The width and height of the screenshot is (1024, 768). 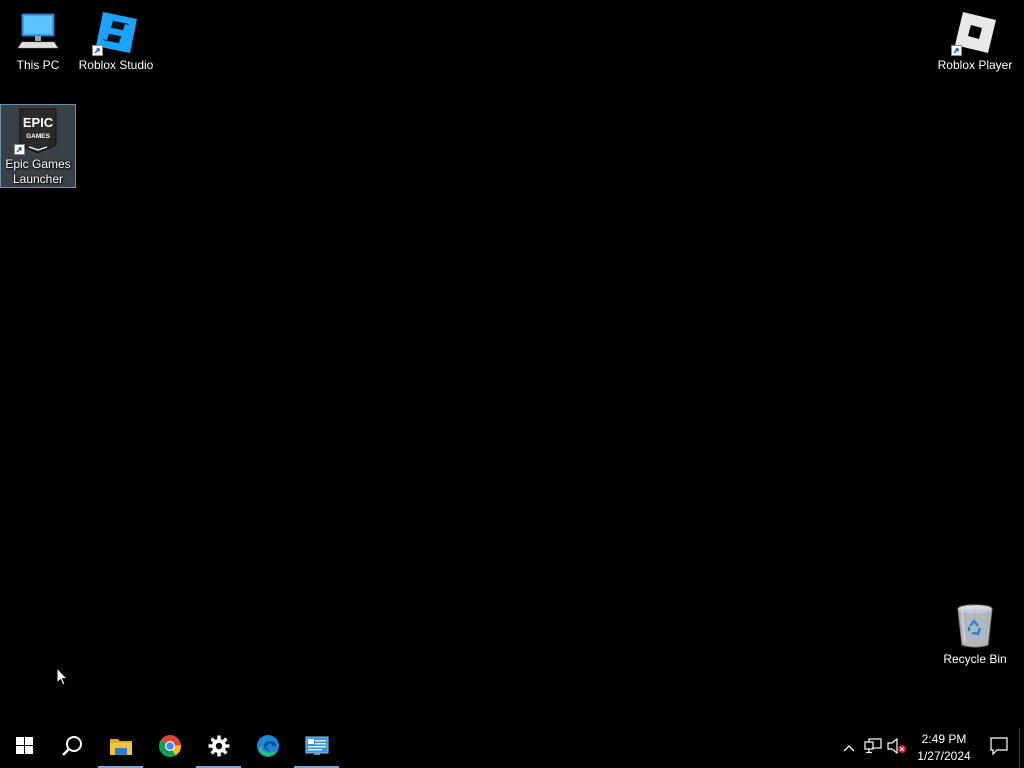 I want to click on show-hidden-icons-button, so click(x=849, y=748).